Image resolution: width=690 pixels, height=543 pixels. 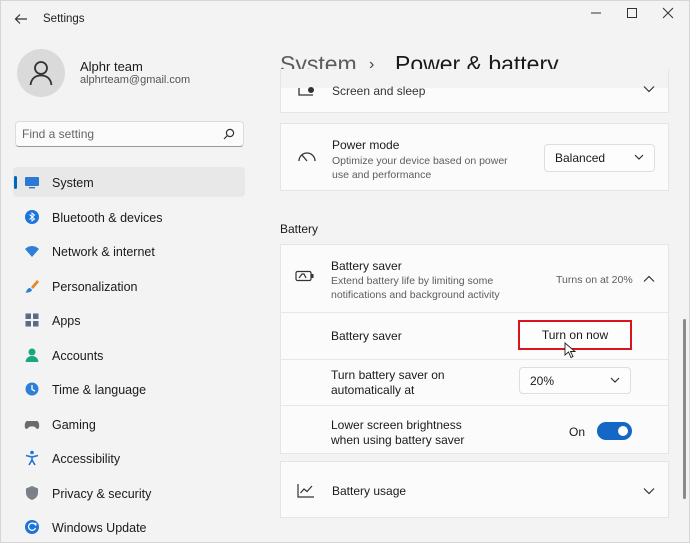 I want to click on sidebar-item-label: Time & language, so click(x=99, y=390).